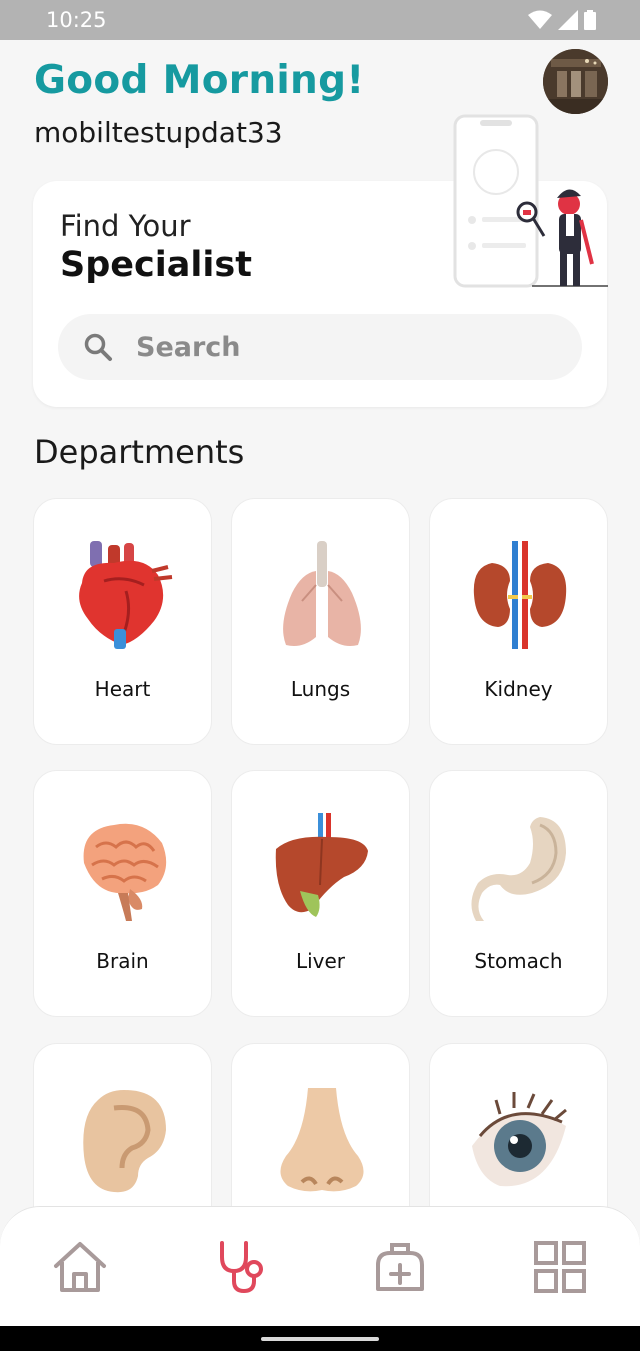  I want to click on wifi-icon, so click(540, 19).